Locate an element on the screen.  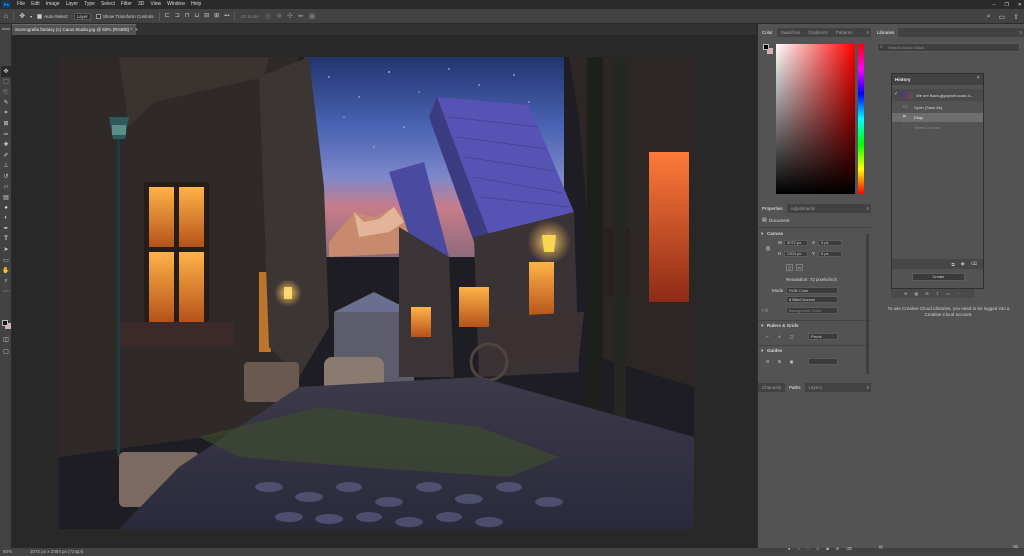
menu-edit: Edit is located at coordinates (35, 4).